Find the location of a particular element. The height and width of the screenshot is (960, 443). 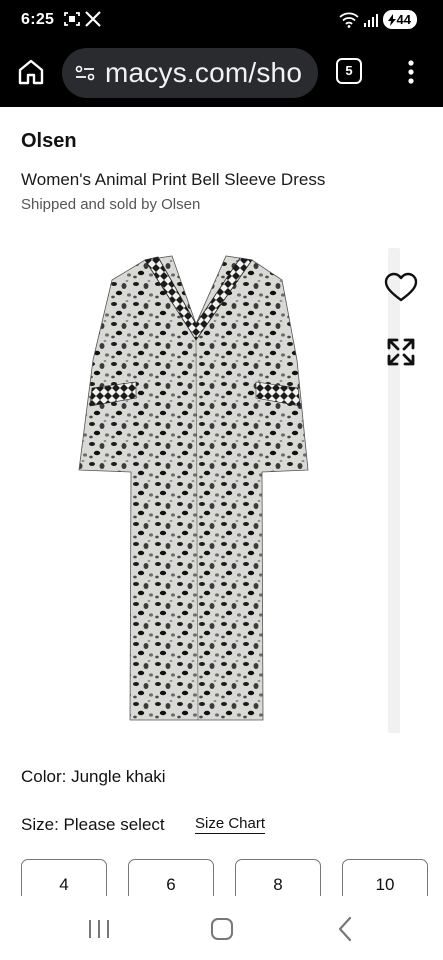

tab-switcher-button: 5 is located at coordinates (349, 71).